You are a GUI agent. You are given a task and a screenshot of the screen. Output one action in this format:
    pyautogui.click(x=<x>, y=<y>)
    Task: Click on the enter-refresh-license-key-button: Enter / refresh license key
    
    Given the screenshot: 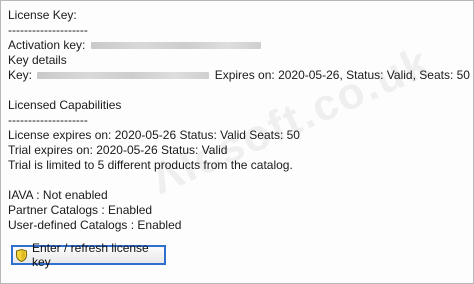 What is the action you would take?
    pyautogui.click(x=88, y=255)
    